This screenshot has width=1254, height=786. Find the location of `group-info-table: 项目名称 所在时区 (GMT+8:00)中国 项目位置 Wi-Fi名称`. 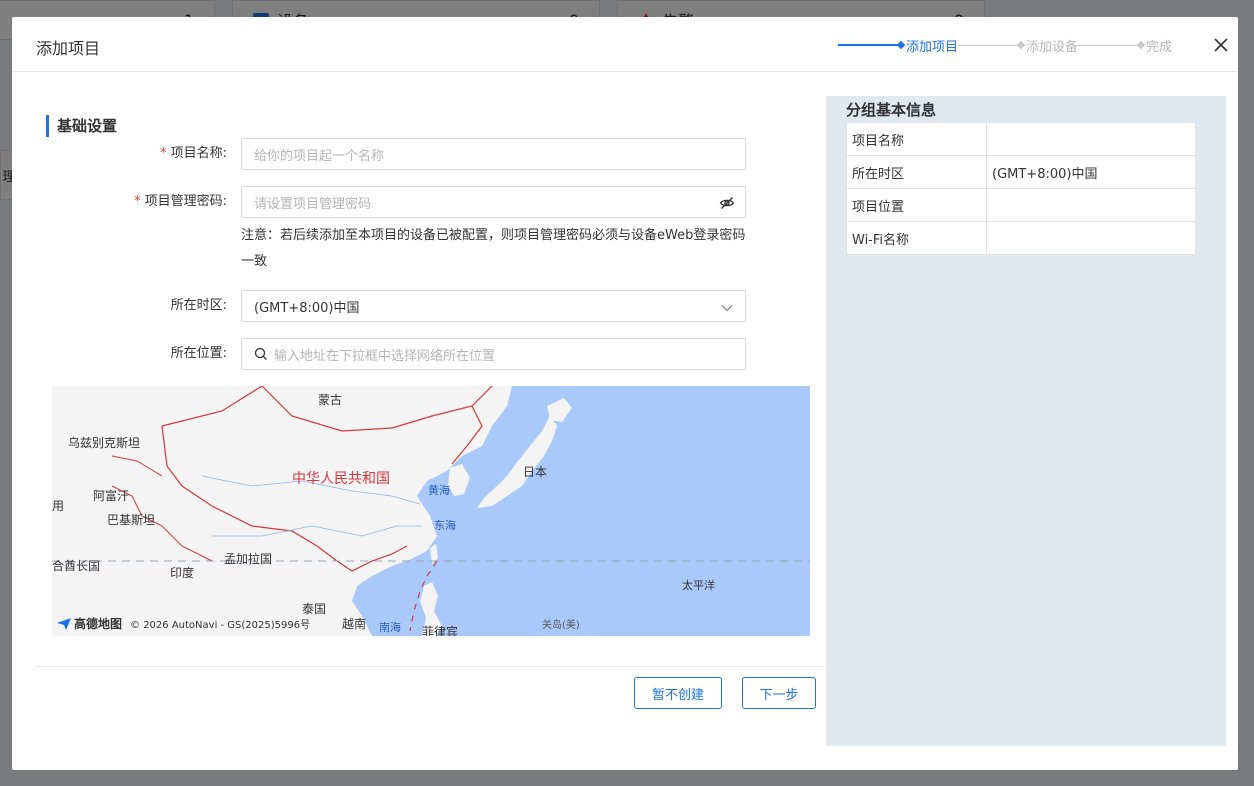

group-info-table: 项目名称 所在时区 (GMT+8:00)中国 项目位置 Wi-Fi名称 is located at coordinates (1021, 188).